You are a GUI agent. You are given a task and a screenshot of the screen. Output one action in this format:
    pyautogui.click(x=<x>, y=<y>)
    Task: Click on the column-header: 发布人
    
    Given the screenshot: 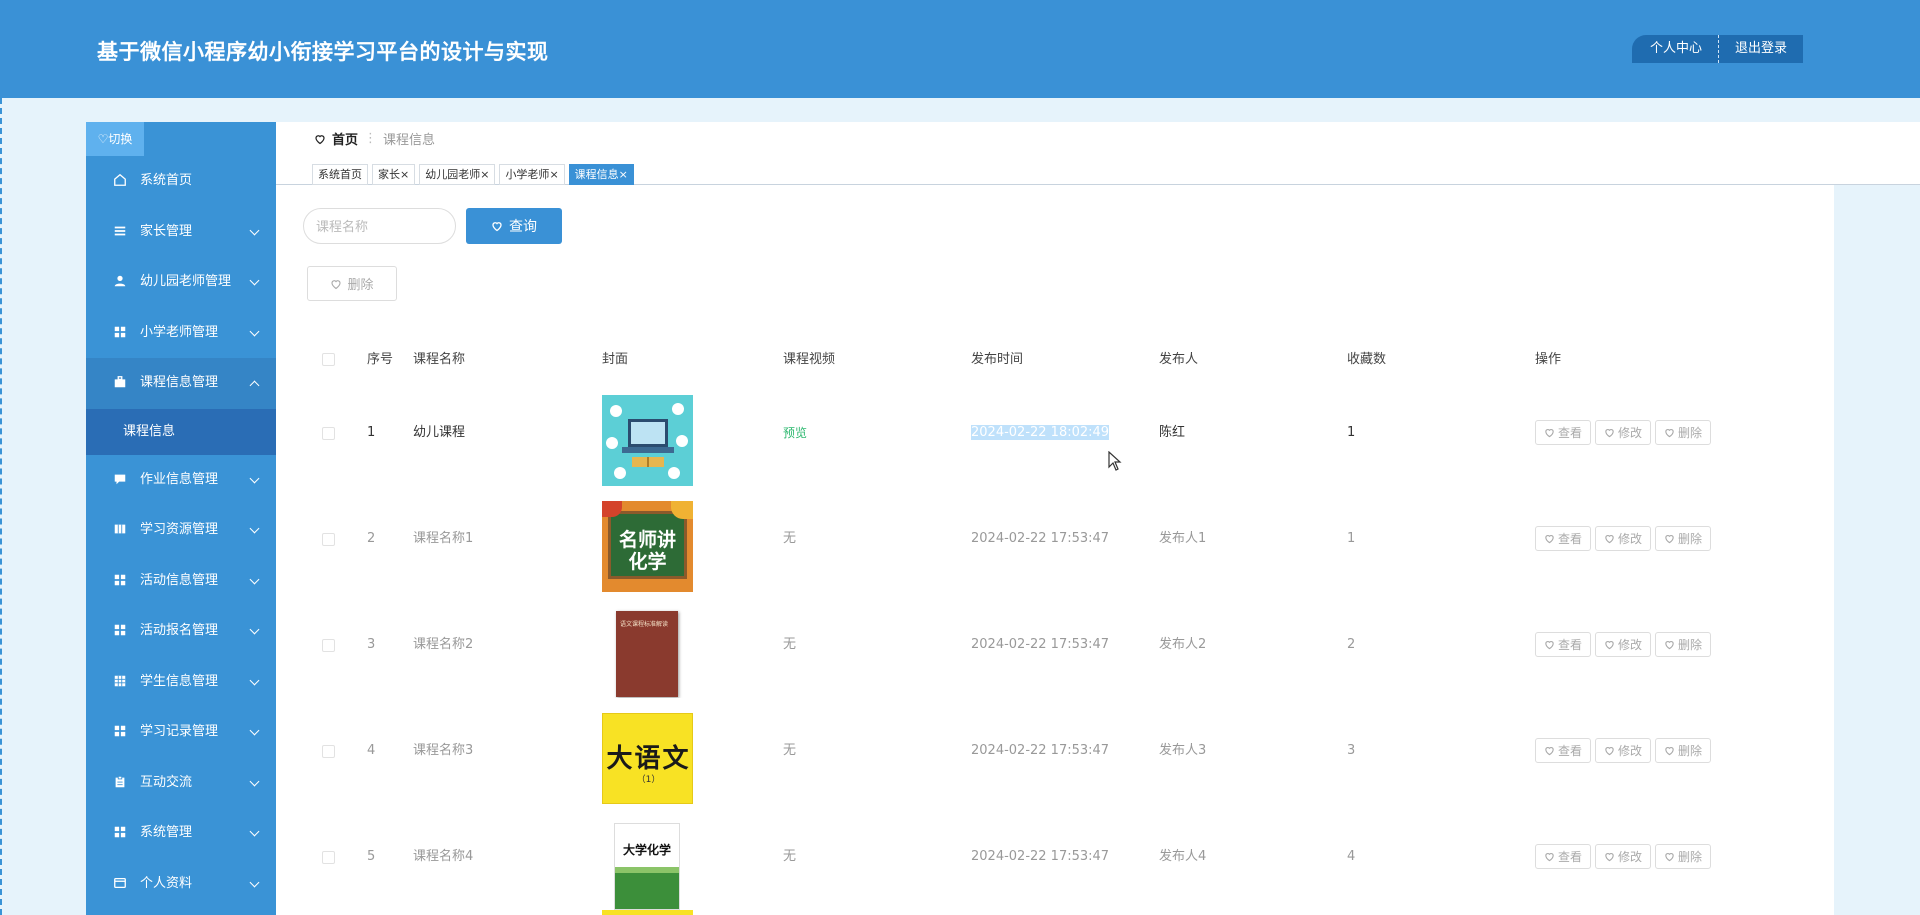 What is the action you would take?
    pyautogui.click(x=1179, y=359)
    